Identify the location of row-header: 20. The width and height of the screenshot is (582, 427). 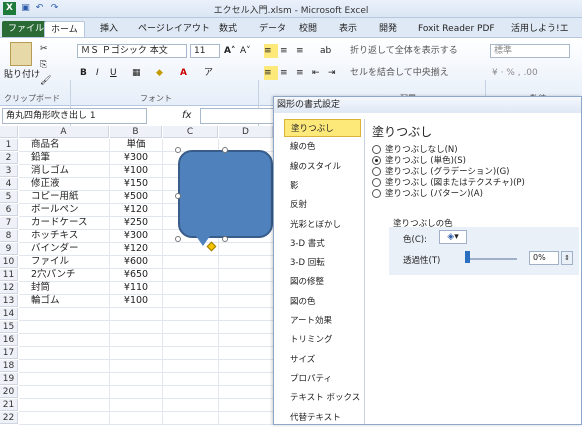
(9, 392).